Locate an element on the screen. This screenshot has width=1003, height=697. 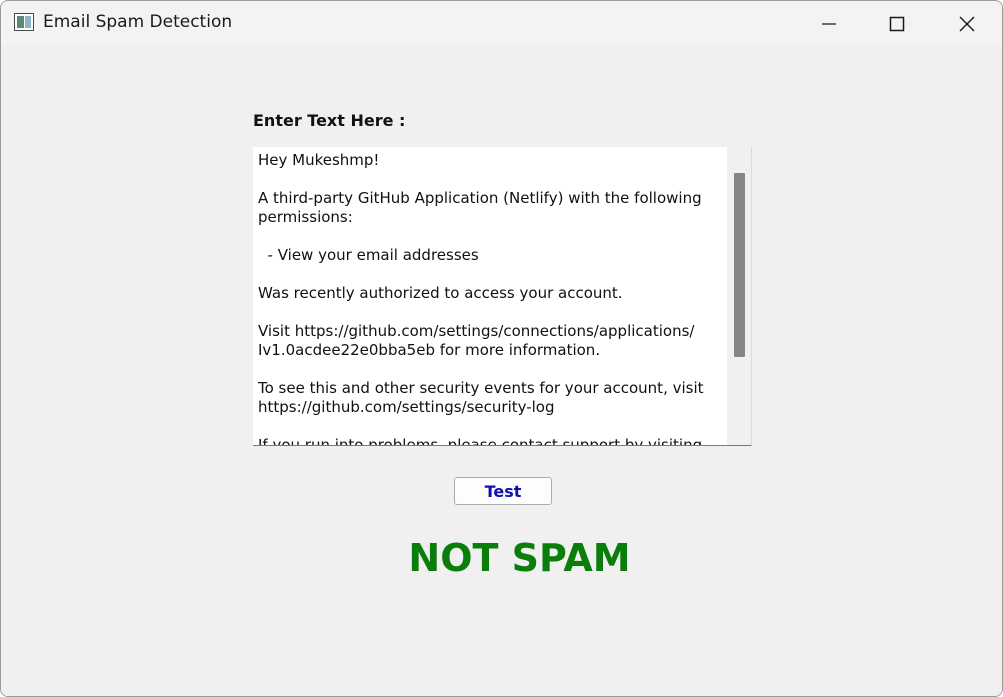
minimize-icon is located at coordinates (829, 23).